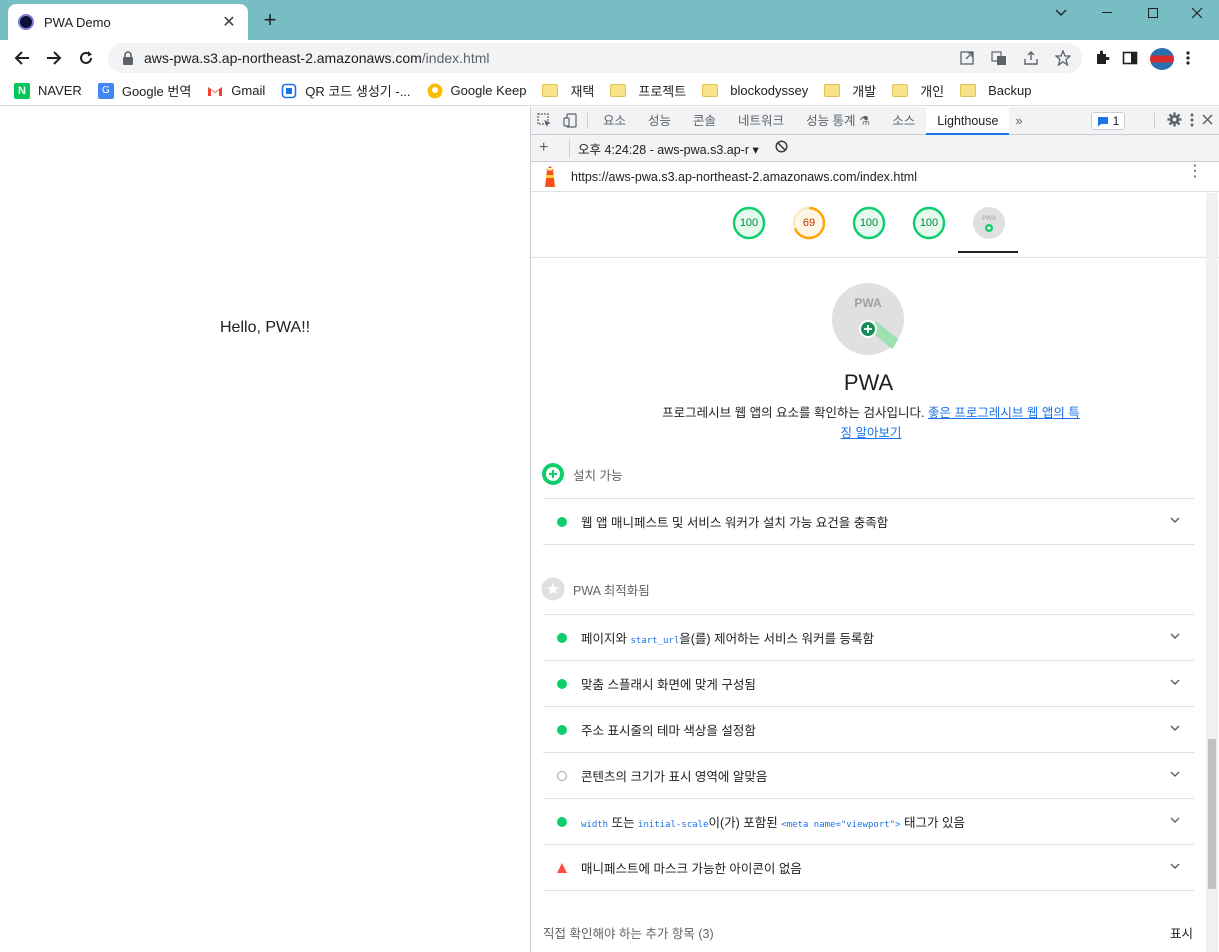 This screenshot has width=1219, height=952. Describe the element at coordinates (967, 58) in the screenshot. I see `open-in-app-icon` at that location.